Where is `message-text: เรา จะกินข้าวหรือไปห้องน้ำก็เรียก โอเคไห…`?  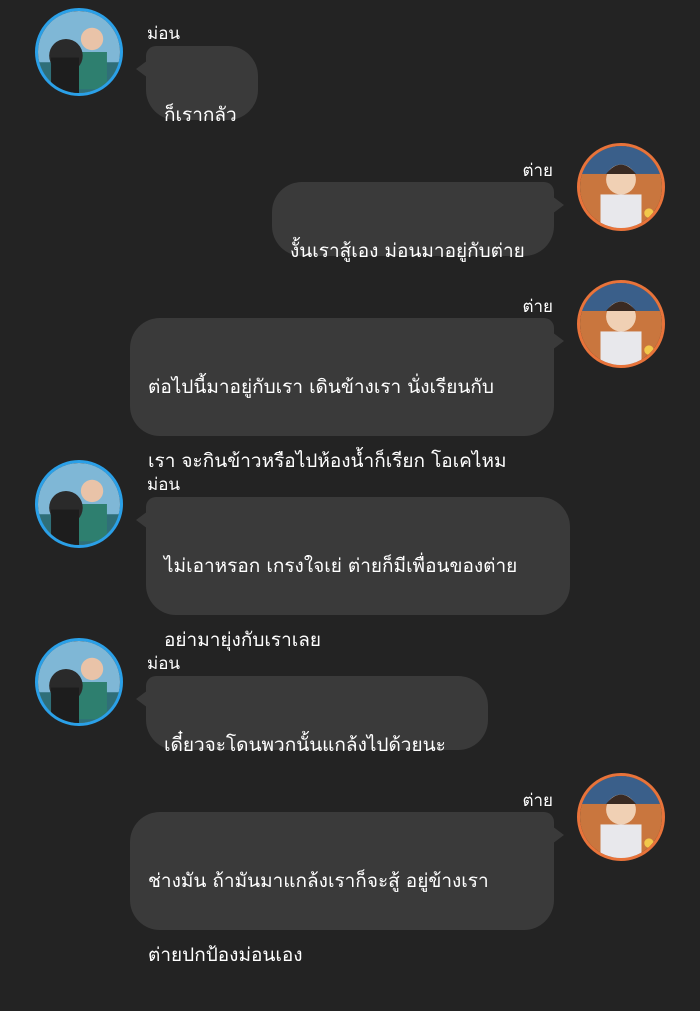
message-text: เรา จะกินข้าวหรือไปห้องน้ำก็เรียก โอเคไห… is located at coordinates (327, 461).